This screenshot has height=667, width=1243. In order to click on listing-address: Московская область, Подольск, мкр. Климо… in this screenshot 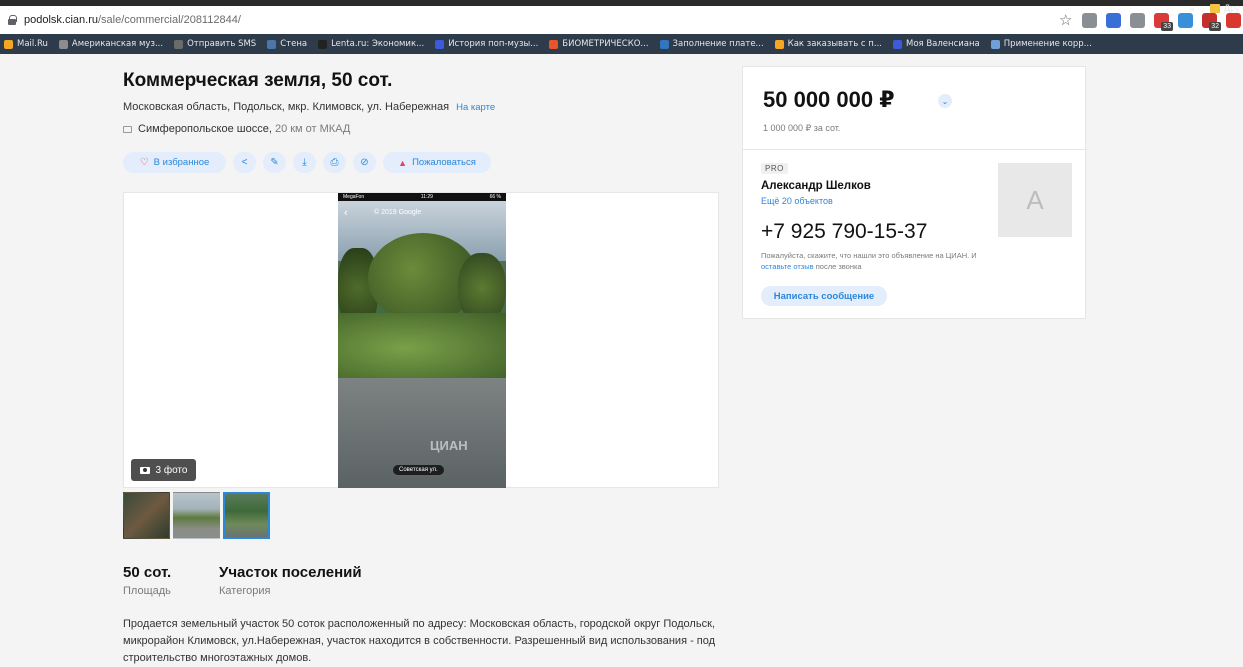, I will do `click(309, 107)`.